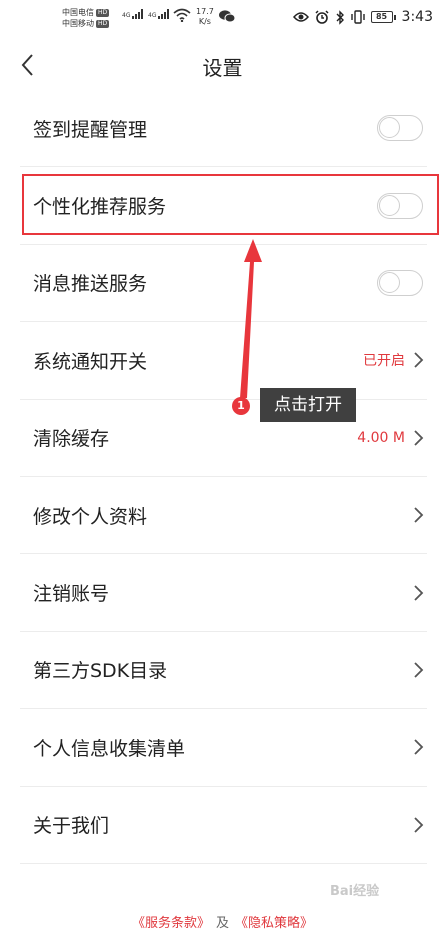 The width and height of the screenshot is (445, 938). Describe the element at coordinates (109, 748) in the screenshot. I see `settings-row-label: 个人信息收集清单` at that location.